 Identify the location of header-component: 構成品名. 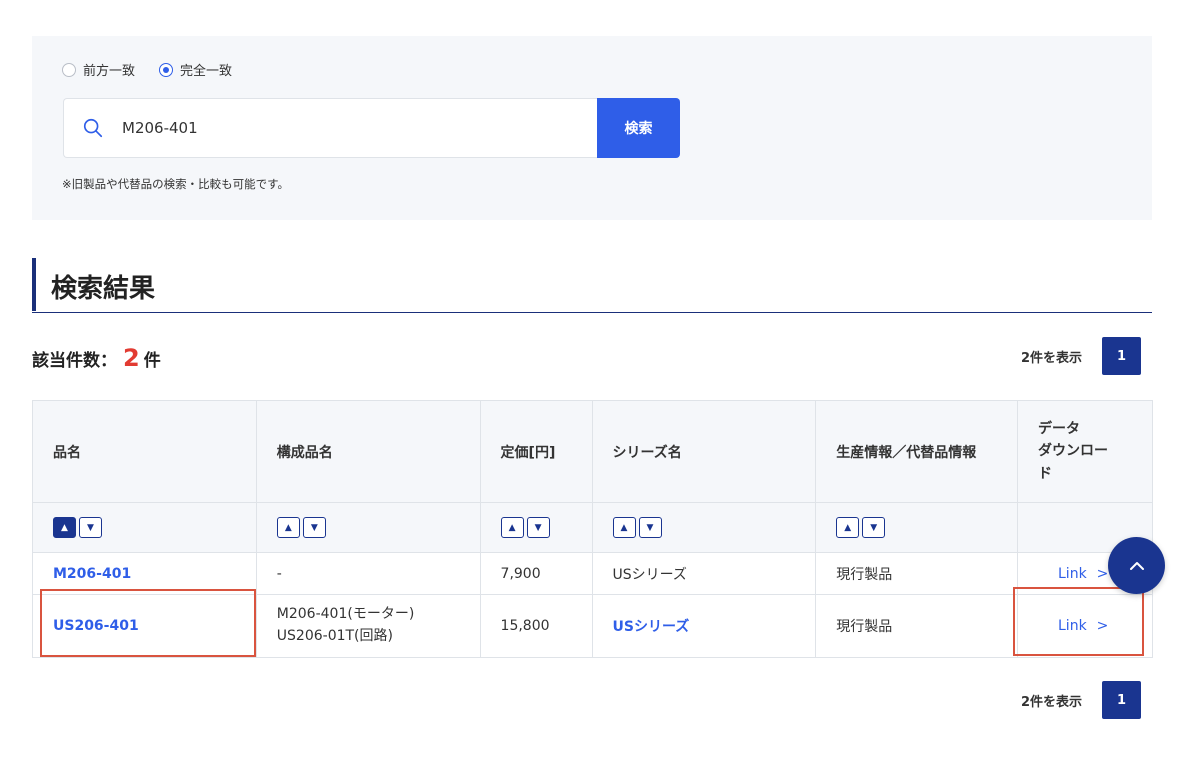
(368, 451).